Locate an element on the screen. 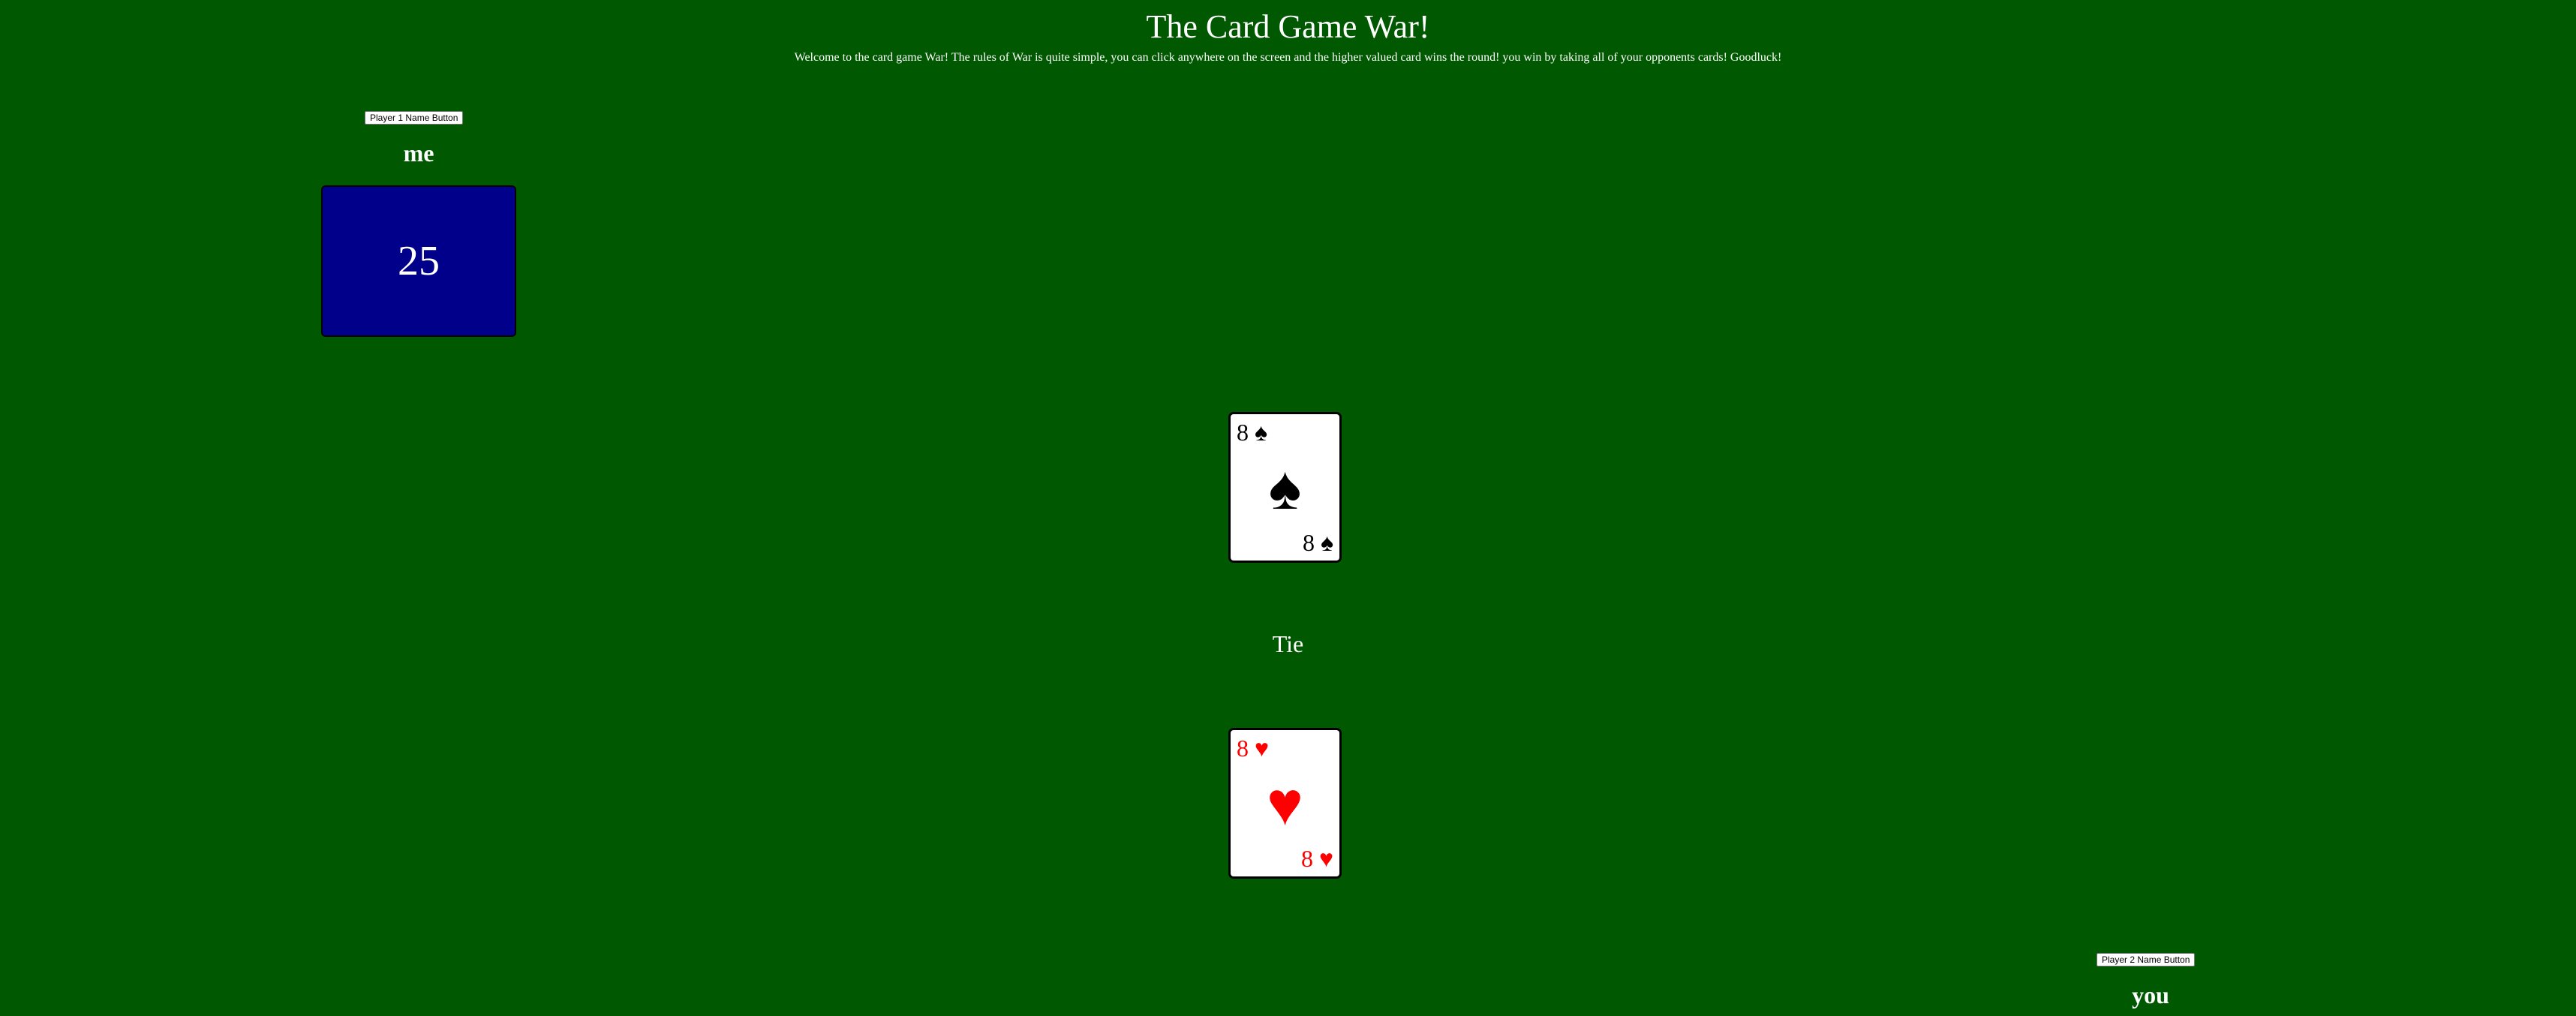  card-corner-bottom-right: 8 ♠ is located at coordinates (1318, 543).